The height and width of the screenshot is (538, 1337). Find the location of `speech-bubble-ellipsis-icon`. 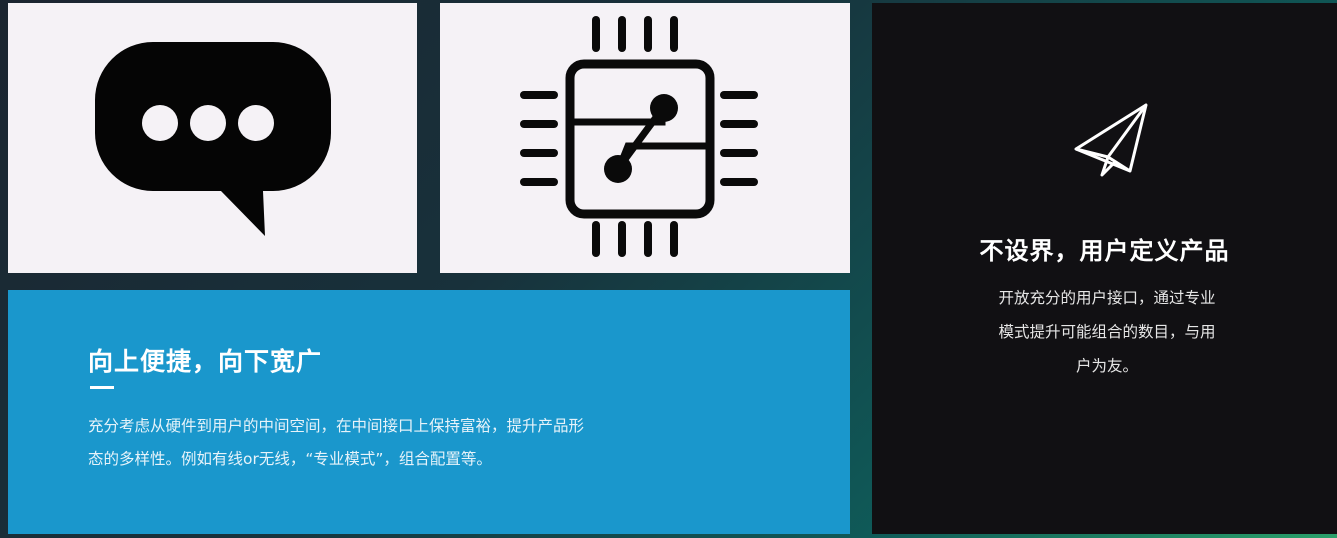

speech-bubble-ellipsis-icon is located at coordinates (212, 139).